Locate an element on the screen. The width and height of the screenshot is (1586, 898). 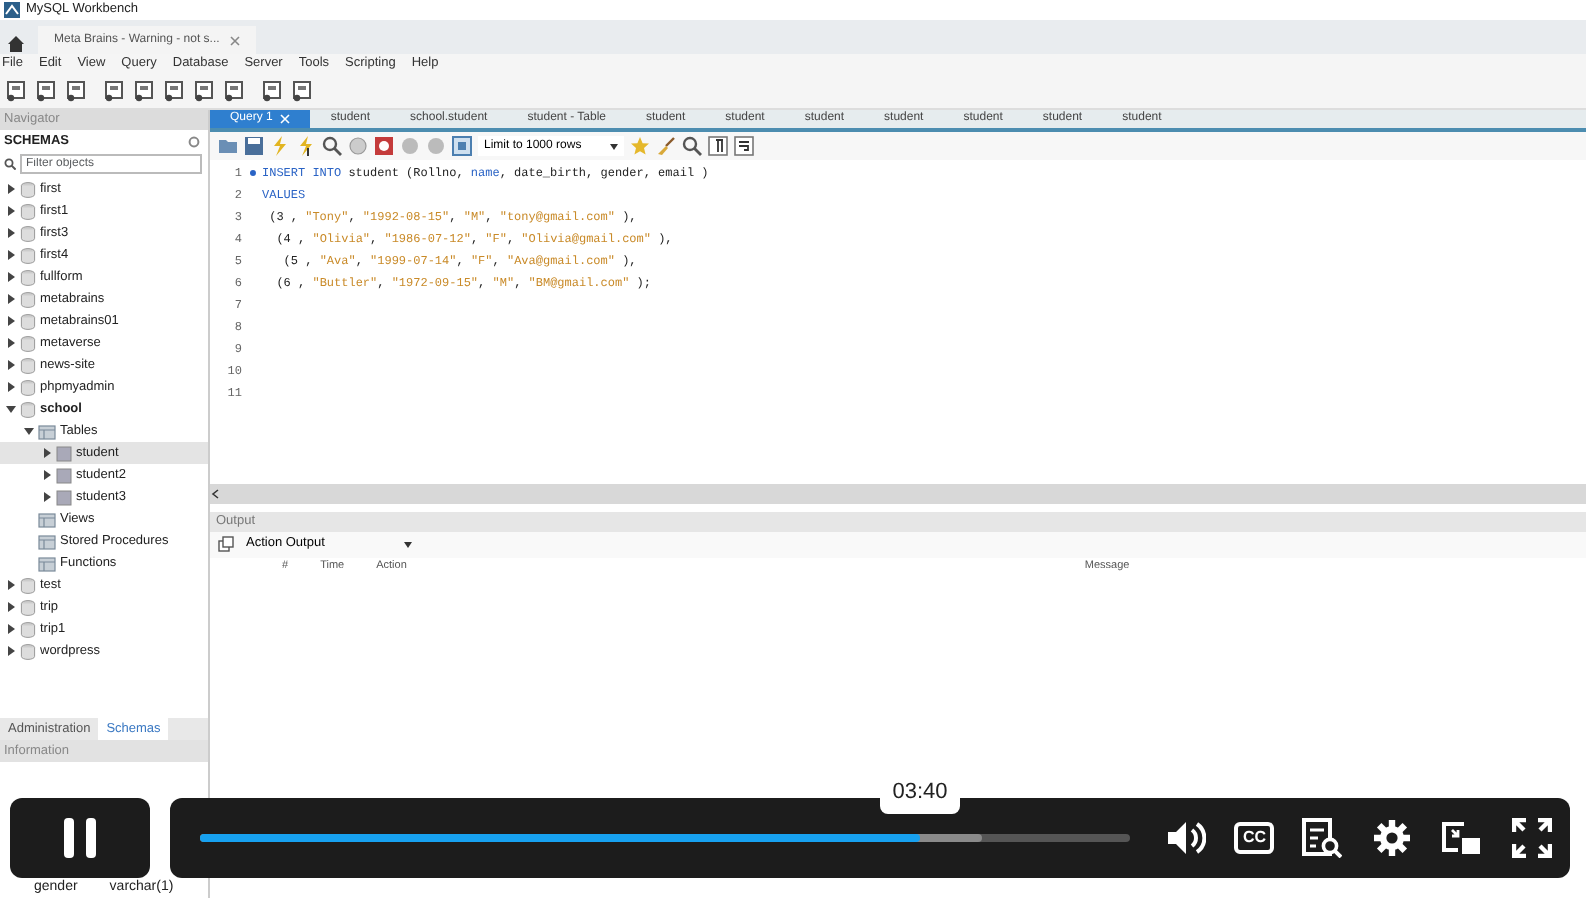
settings-button is located at coordinates (1392, 838).